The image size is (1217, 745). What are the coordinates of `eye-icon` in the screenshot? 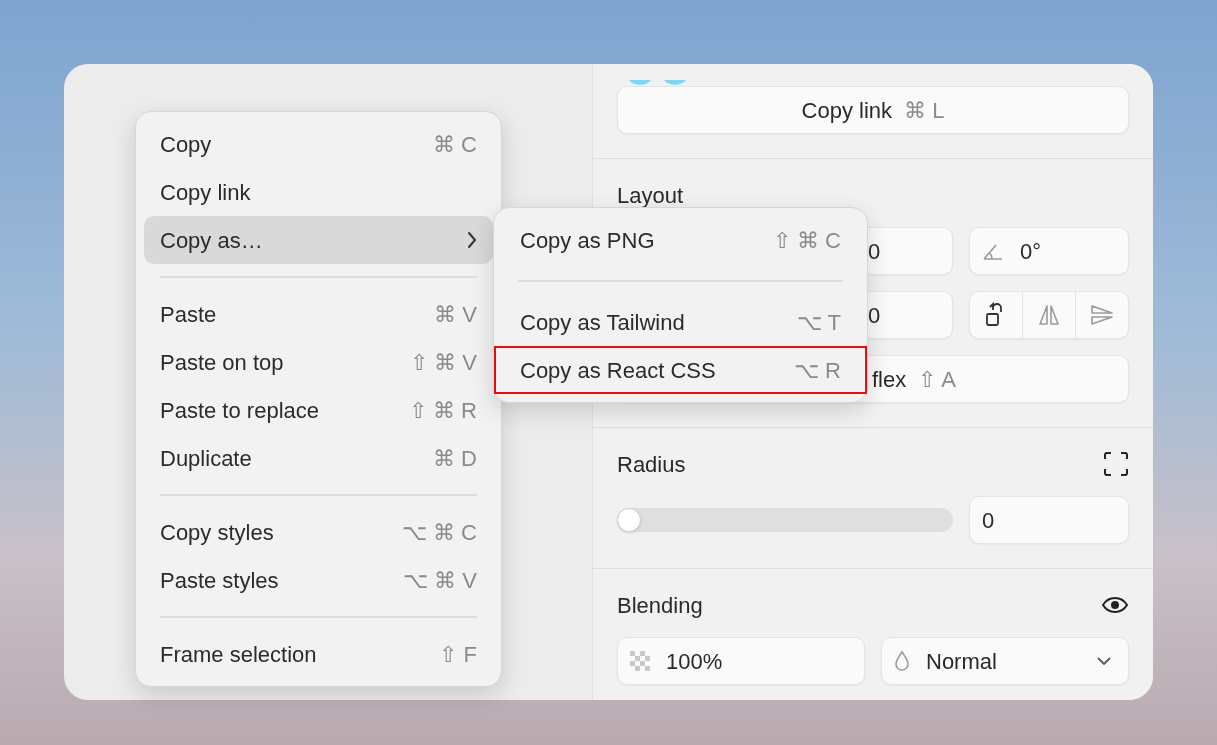 It's located at (1115, 605).